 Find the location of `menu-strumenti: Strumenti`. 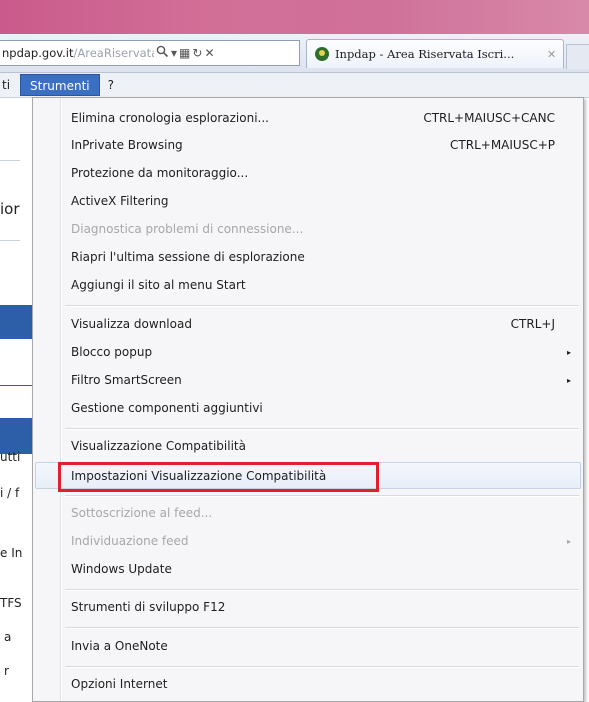

menu-strumenti: Strumenti is located at coordinates (60, 85).